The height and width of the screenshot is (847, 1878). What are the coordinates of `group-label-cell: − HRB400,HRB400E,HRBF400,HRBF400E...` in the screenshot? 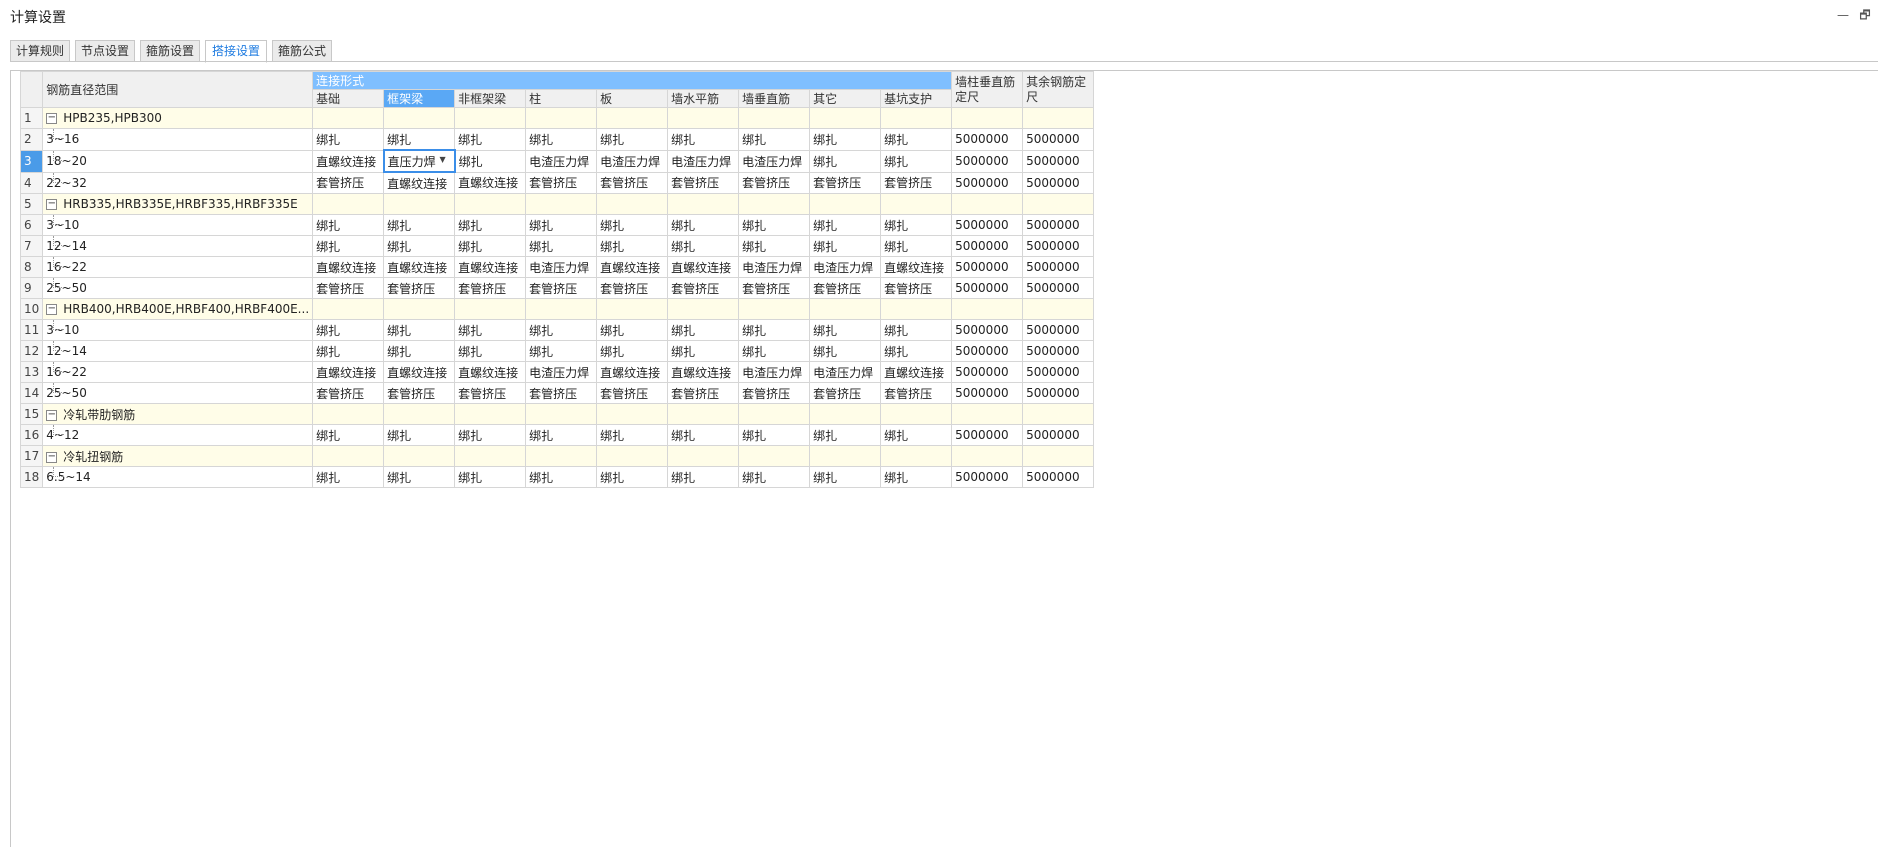 It's located at (178, 309).